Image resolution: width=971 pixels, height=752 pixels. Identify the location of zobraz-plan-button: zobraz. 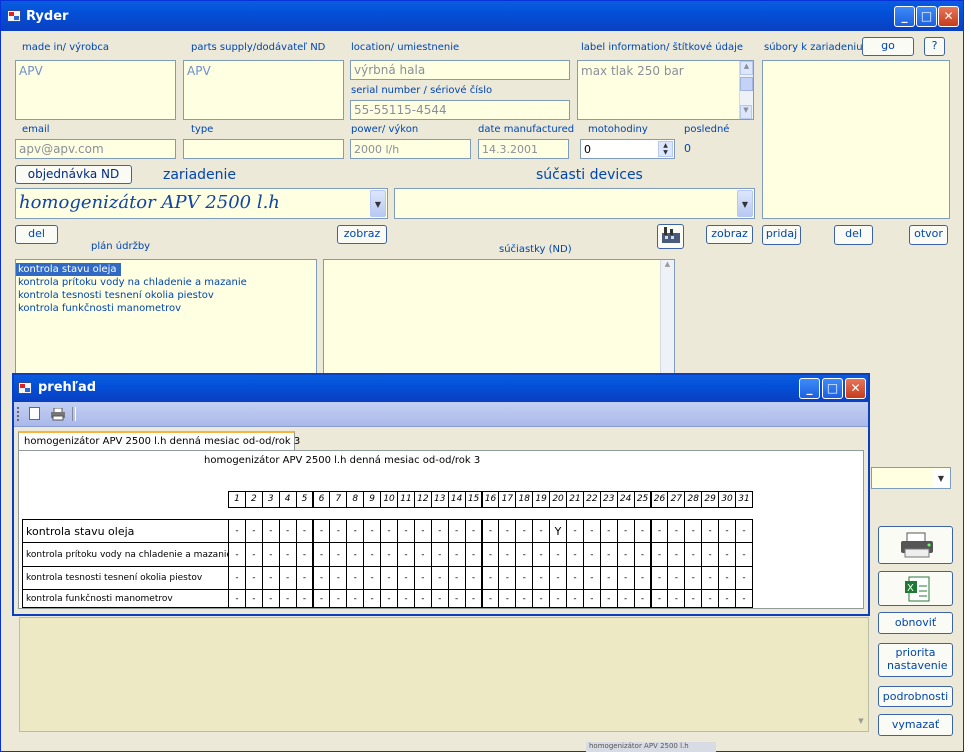
(362, 234).